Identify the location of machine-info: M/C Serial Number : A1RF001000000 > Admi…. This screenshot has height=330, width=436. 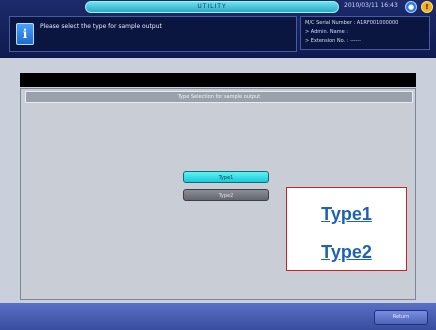
(365, 33).